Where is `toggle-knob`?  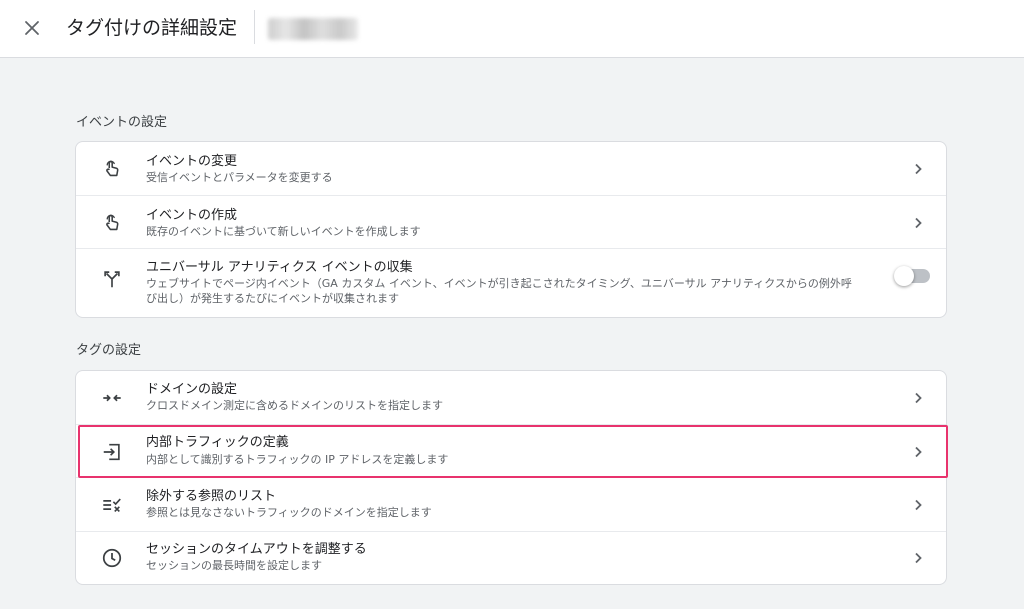 toggle-knob is located at coordinates (904, 276).